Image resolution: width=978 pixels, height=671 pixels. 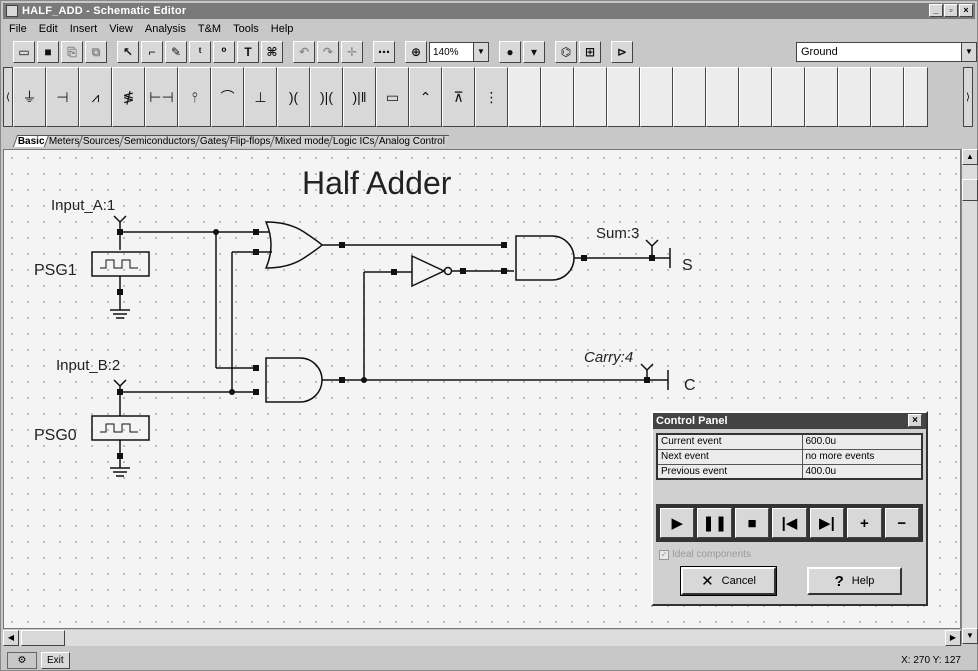 I want to click on palette-scroll-right: ⟩, so click(x=968, y=97).